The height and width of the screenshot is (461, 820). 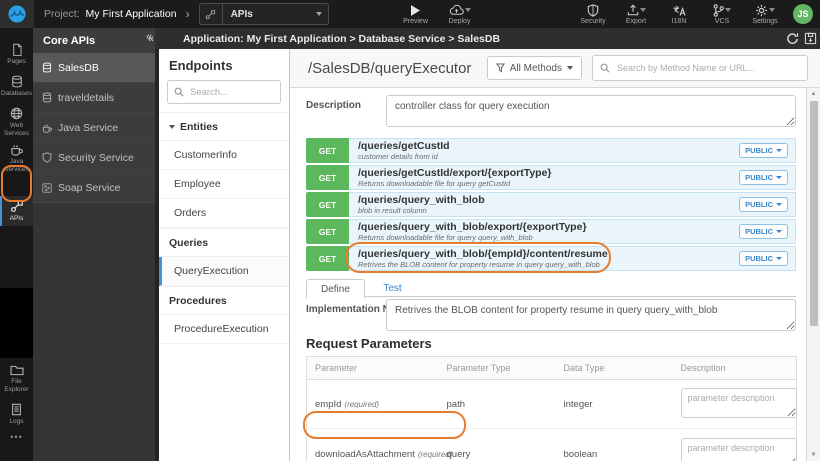 What do you see at coordinates (172, 127) in the screenshot?
I see `triangle-down-icon` at bounding box center [172, 127].